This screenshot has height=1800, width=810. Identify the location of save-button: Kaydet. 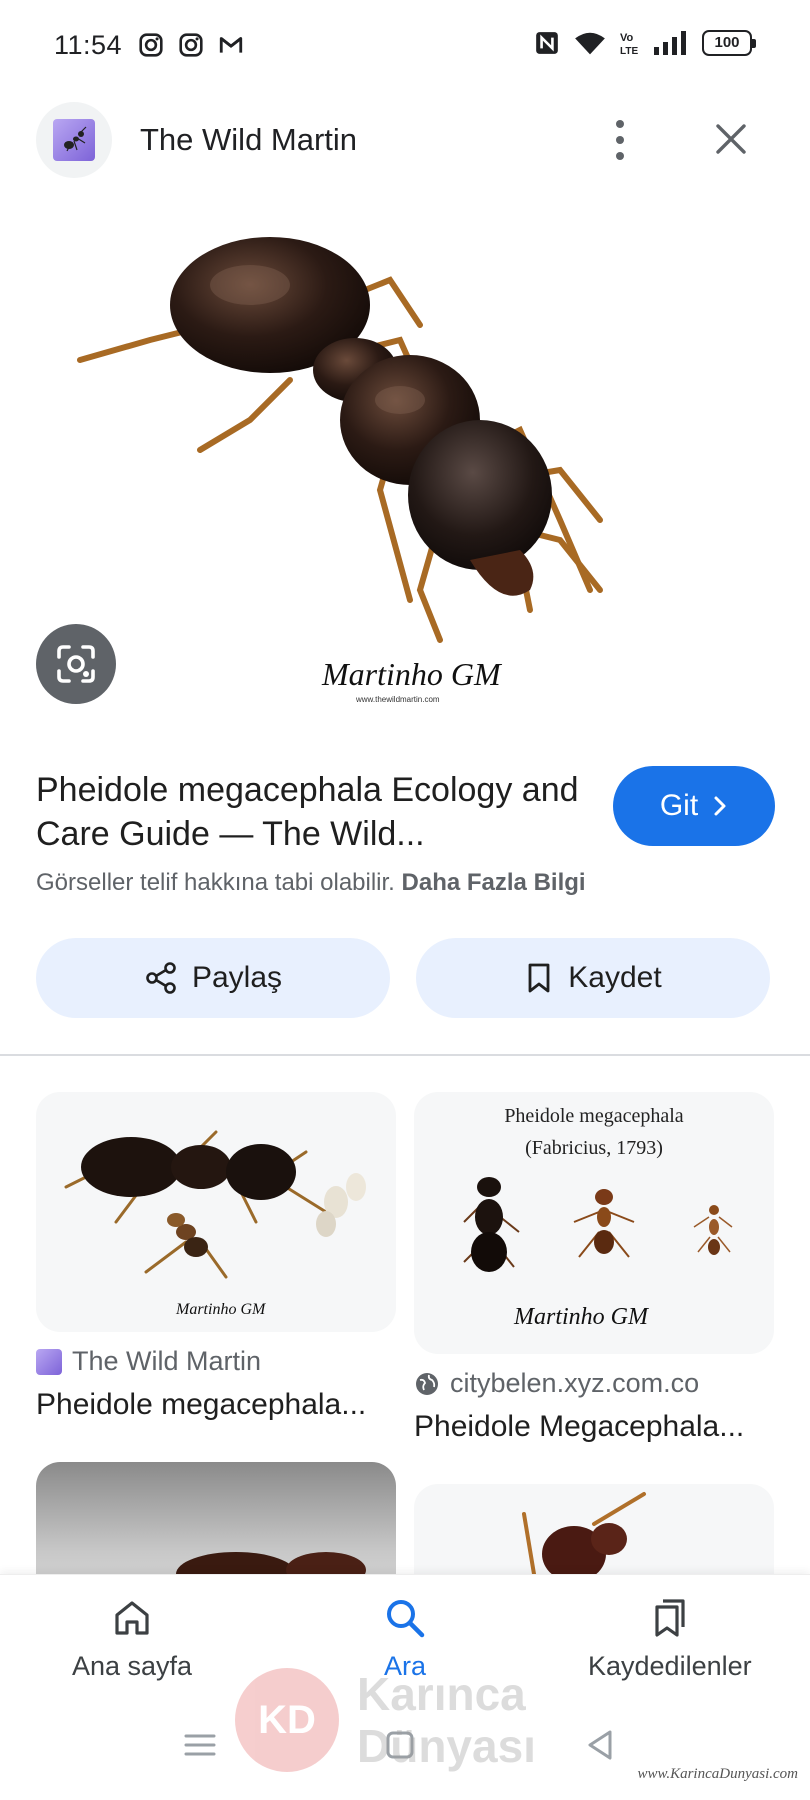
(593, 978).